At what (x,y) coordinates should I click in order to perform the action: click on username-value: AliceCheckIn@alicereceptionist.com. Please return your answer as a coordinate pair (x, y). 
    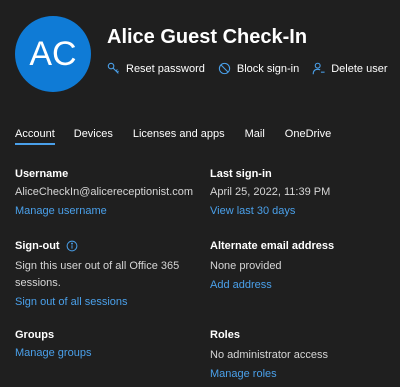
    Looking at the image, I should click on (104, 192).